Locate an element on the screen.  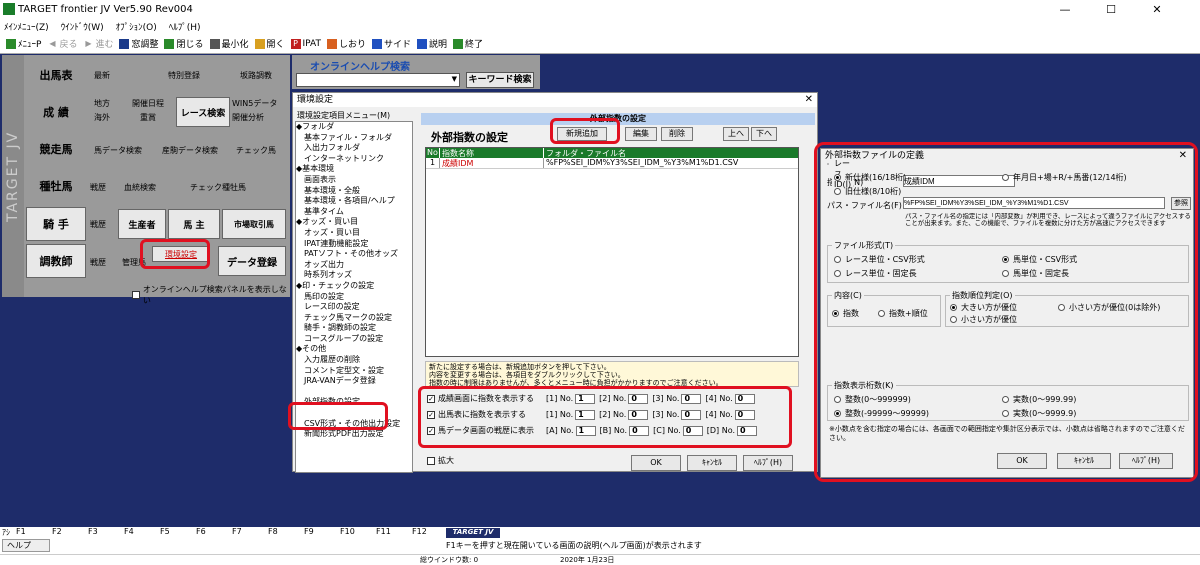
fkey-f3: F3 is located at coordinates (93, 531).